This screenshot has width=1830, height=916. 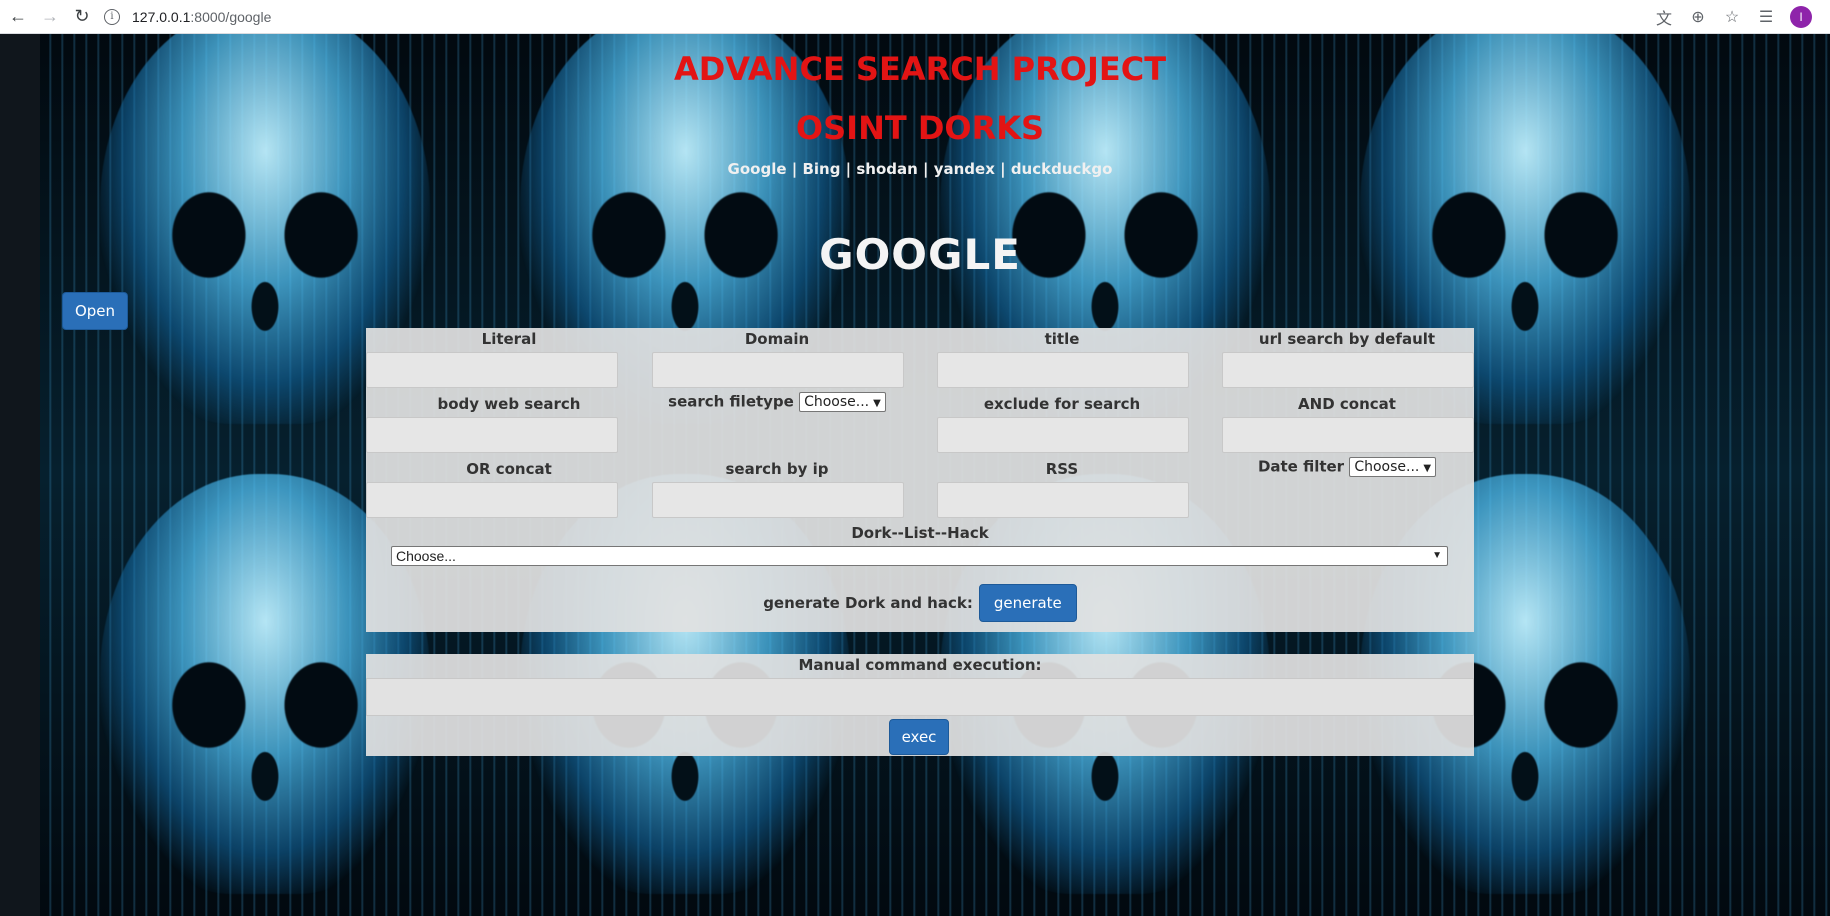 What do you see at coordinates (492, 500) in the screenshot?
I see `or-concat-input` at bounding box center [492, 500].